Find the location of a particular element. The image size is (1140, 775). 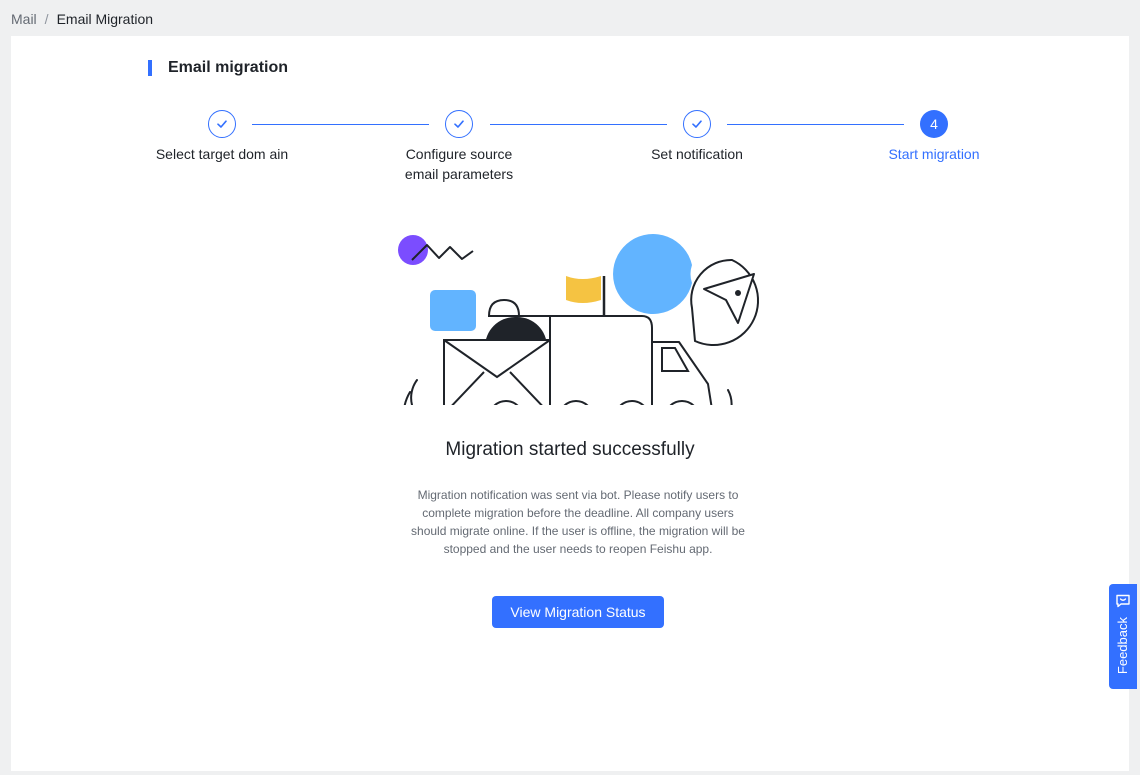

section-header: Email migration is located at coordinates (218, 68).